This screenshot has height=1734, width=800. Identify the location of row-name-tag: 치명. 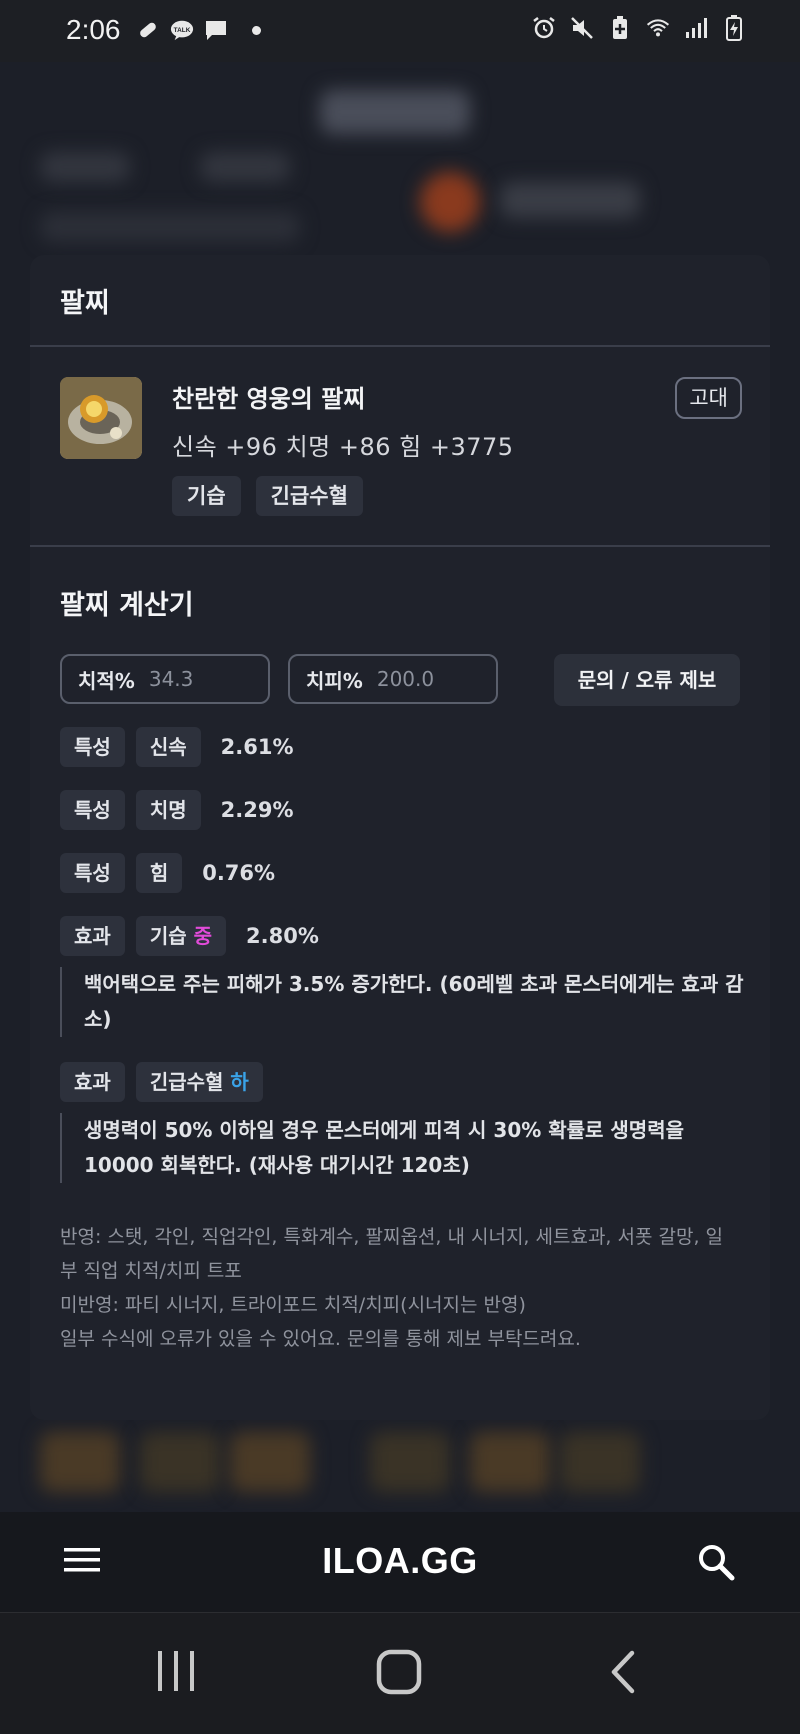
(168, 810).